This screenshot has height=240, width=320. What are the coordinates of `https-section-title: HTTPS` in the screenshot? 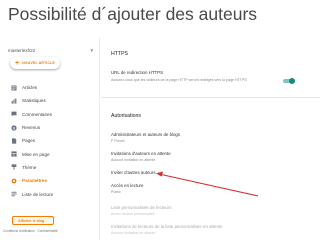 It's located at (120, 54).